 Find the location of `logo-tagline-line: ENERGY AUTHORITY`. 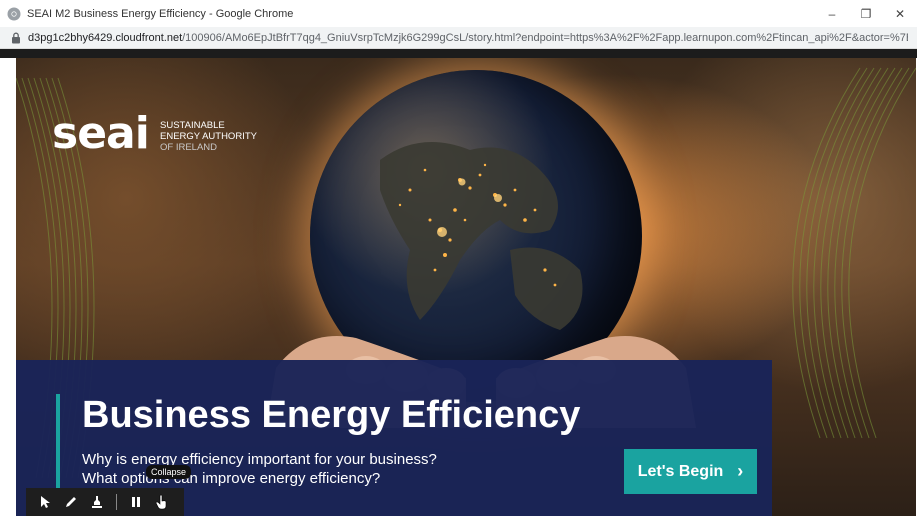

logo-tagline-line: ENERGY AUTHORITY is located at coordinates (208, 136).